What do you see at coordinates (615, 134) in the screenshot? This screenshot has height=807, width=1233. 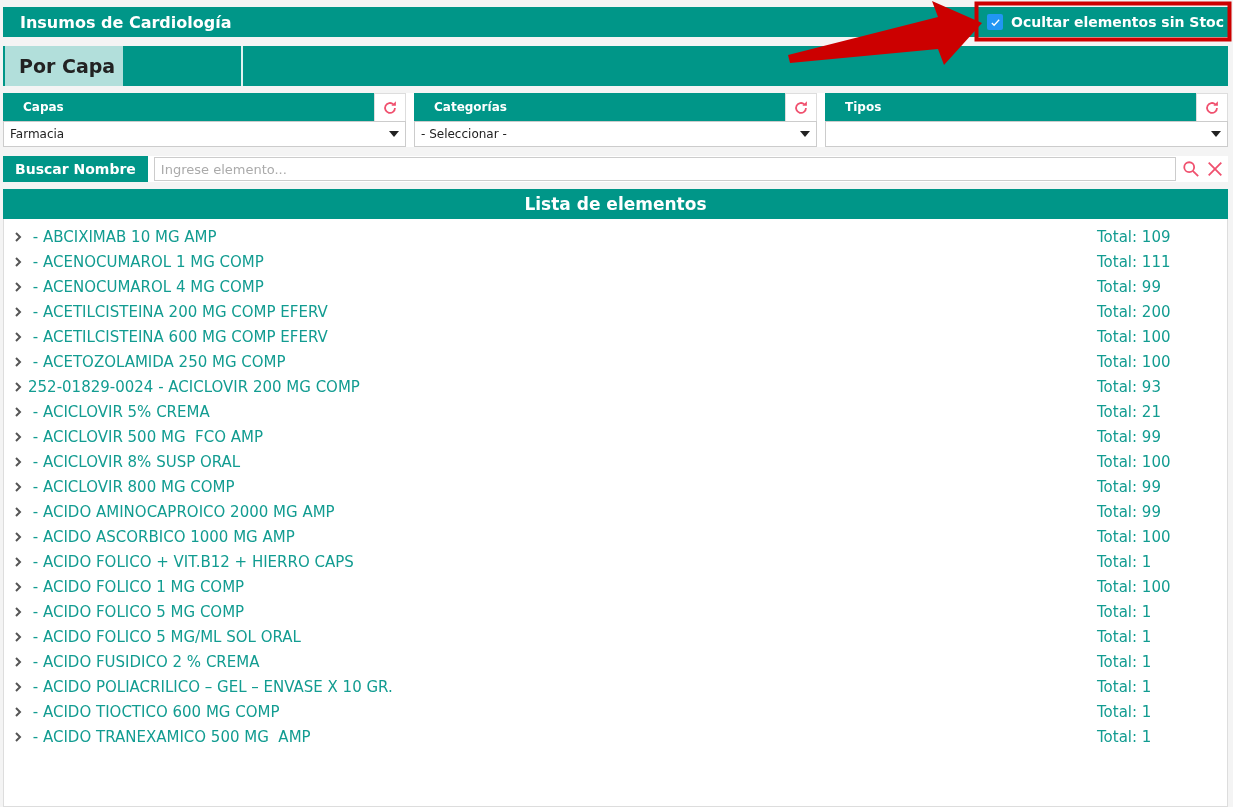 I see `dropdown: - Seleccionar -` at bounding box center [615, 134].